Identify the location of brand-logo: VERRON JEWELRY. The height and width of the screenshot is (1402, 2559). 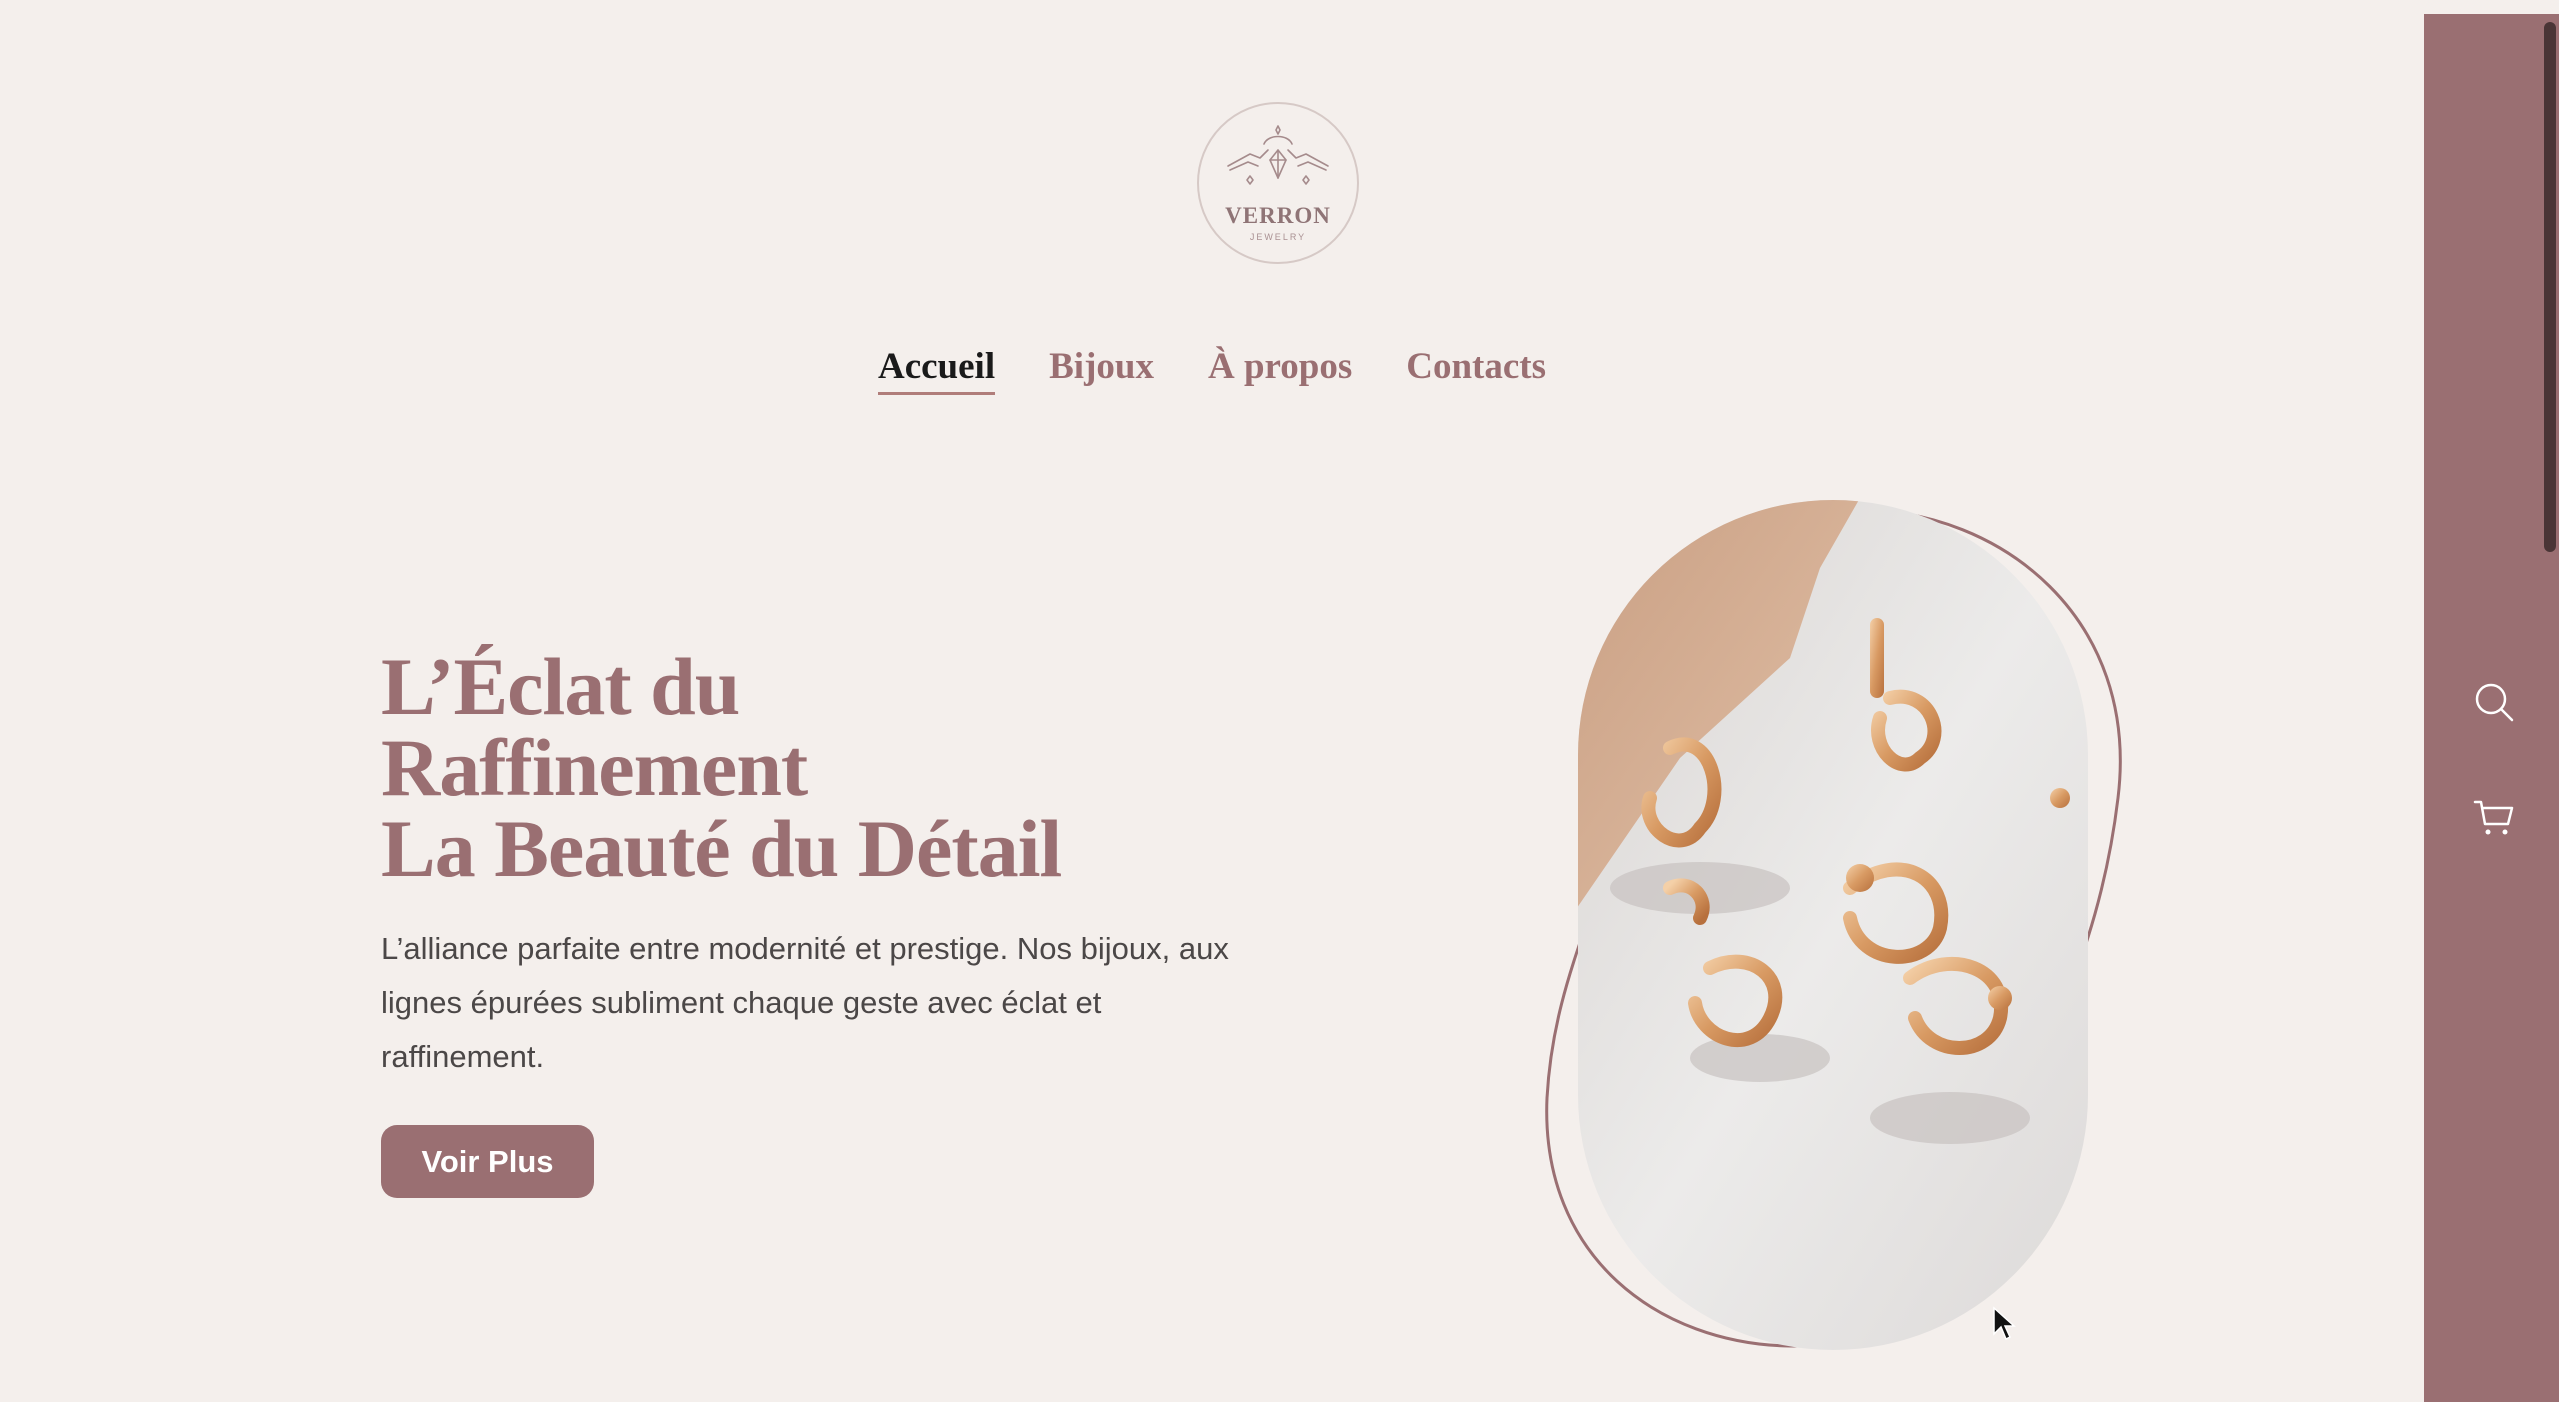
(1278, 183).